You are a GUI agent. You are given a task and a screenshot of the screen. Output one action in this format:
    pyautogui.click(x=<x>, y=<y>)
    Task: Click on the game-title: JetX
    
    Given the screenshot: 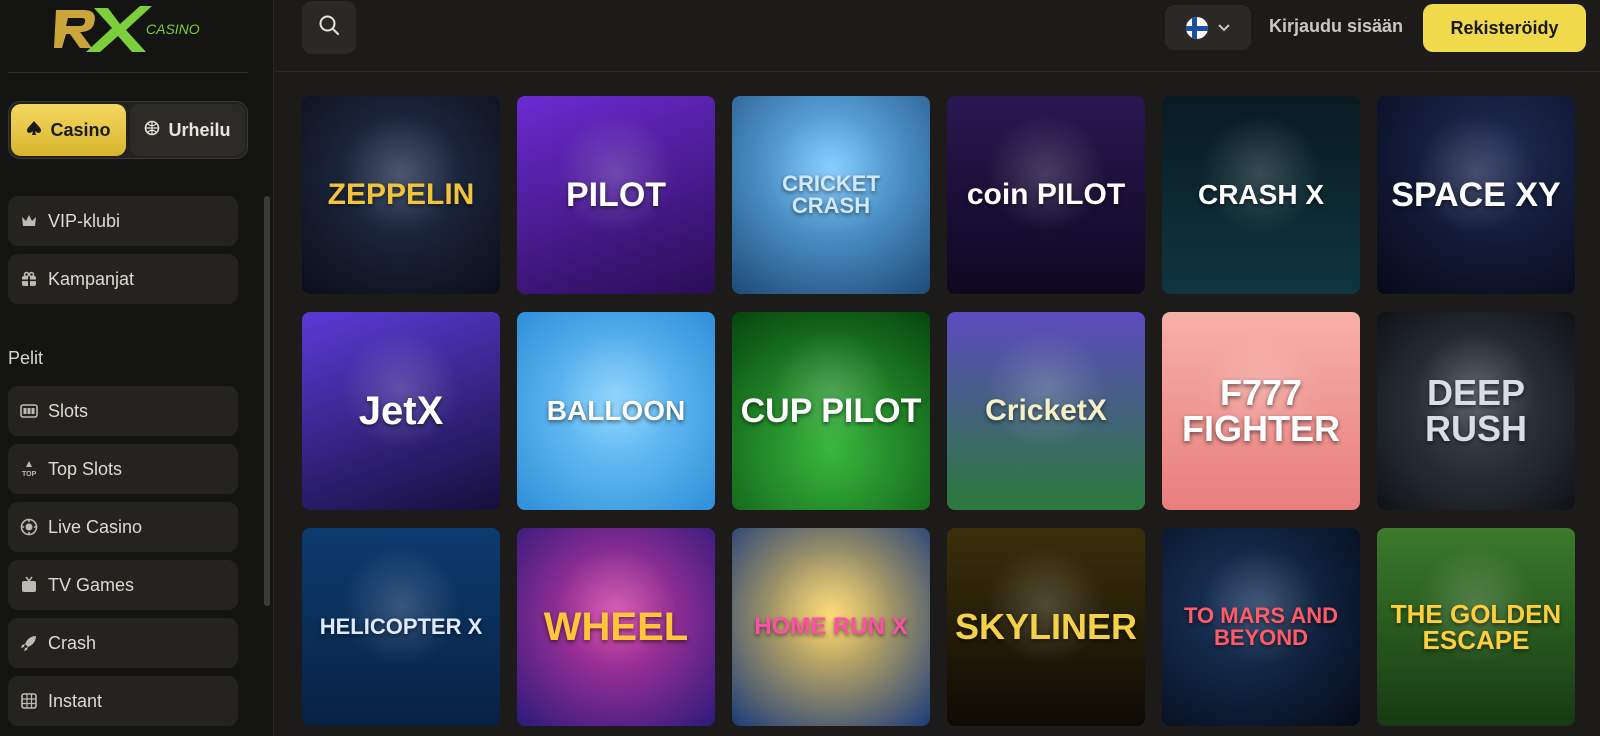 What is the action you would take?
    pyautogui.click(x=401, y=411)
    